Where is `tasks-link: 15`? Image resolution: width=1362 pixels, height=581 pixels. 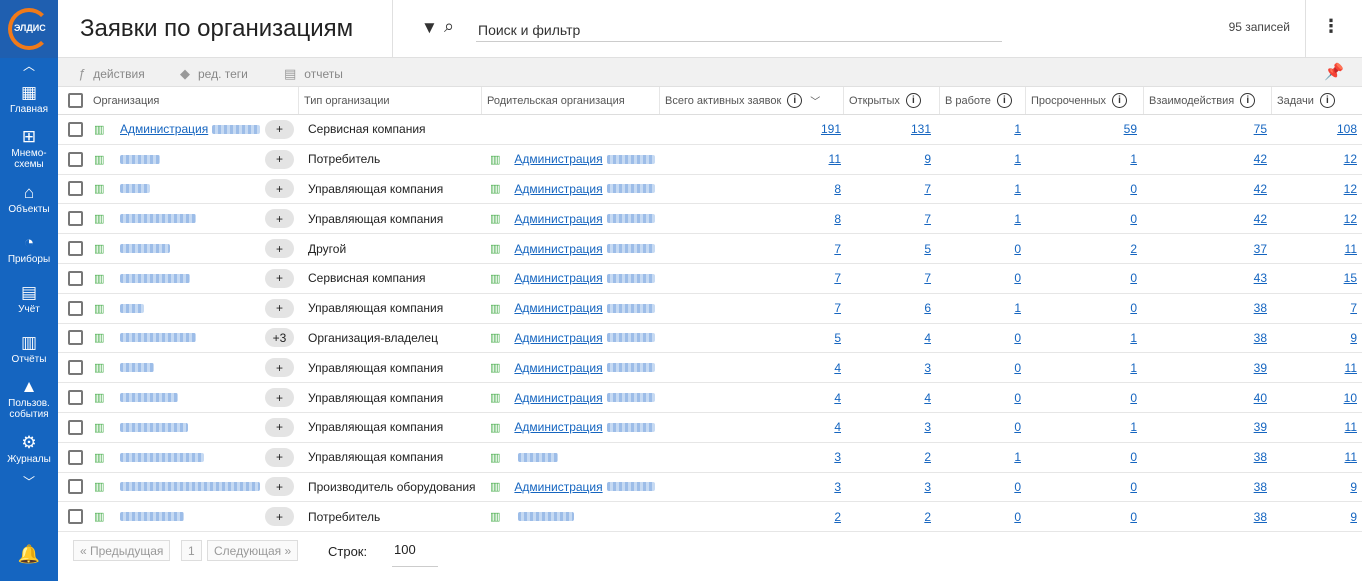 tasks-link: 15 is located at coordinates (1350, 278).